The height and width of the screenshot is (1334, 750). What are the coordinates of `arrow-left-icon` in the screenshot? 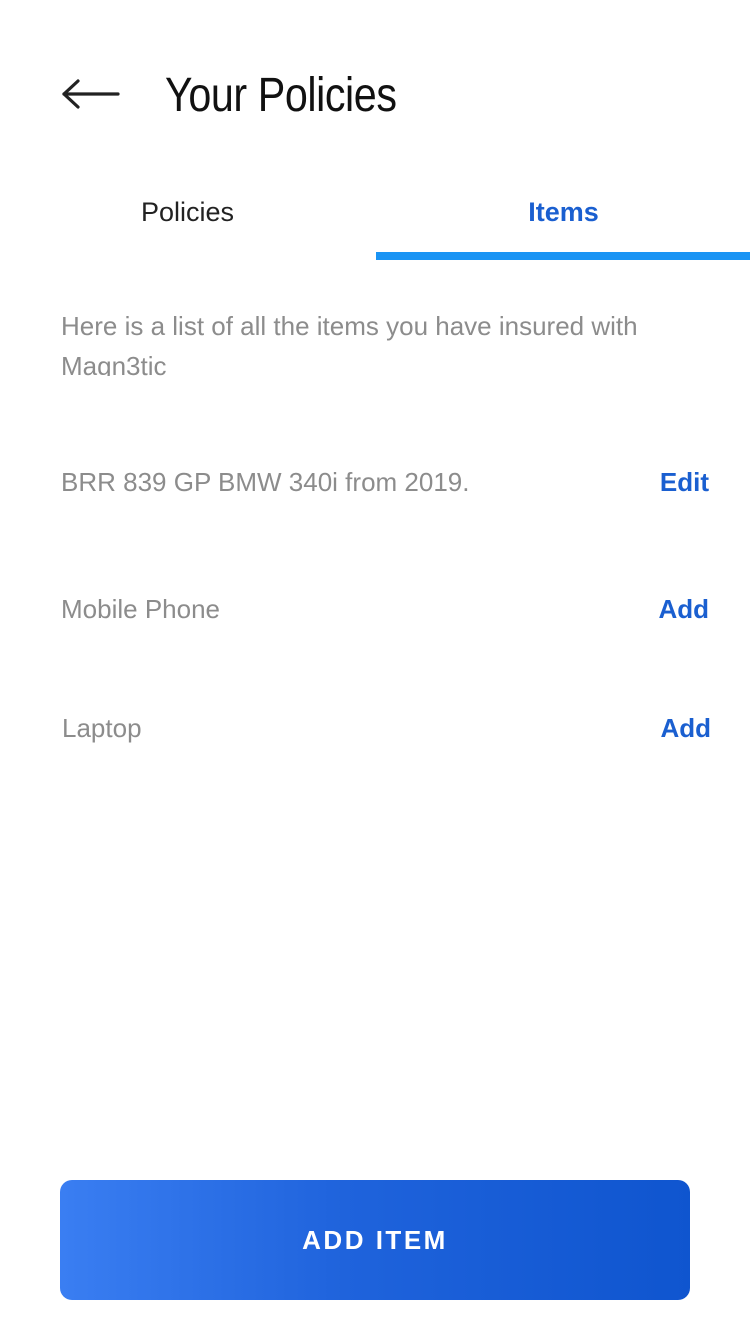 It's located at (90, 96).